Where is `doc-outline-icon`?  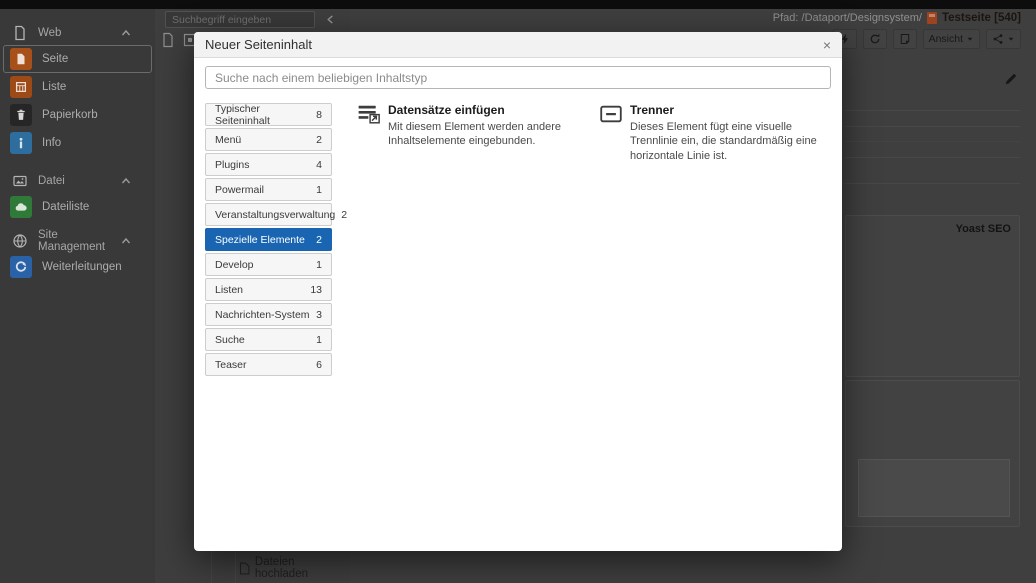 doc-outline-icon is located at coordinates (20, 33).